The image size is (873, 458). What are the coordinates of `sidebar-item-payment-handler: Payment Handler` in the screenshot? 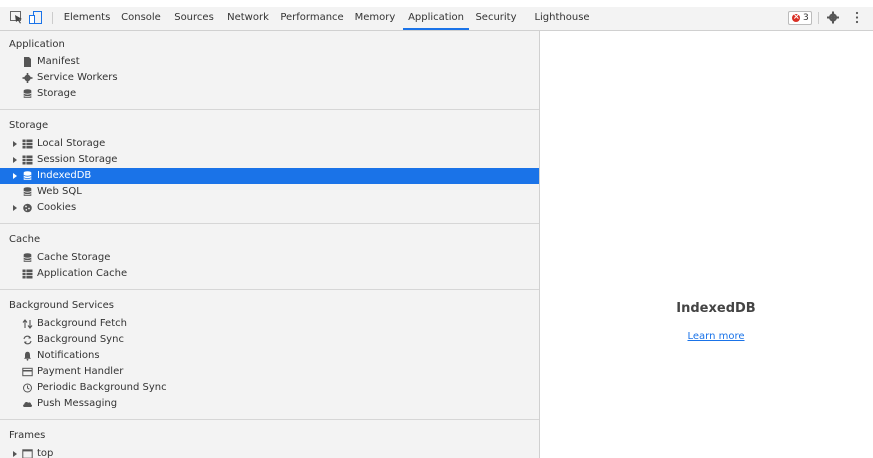 It's located at (269, 372).